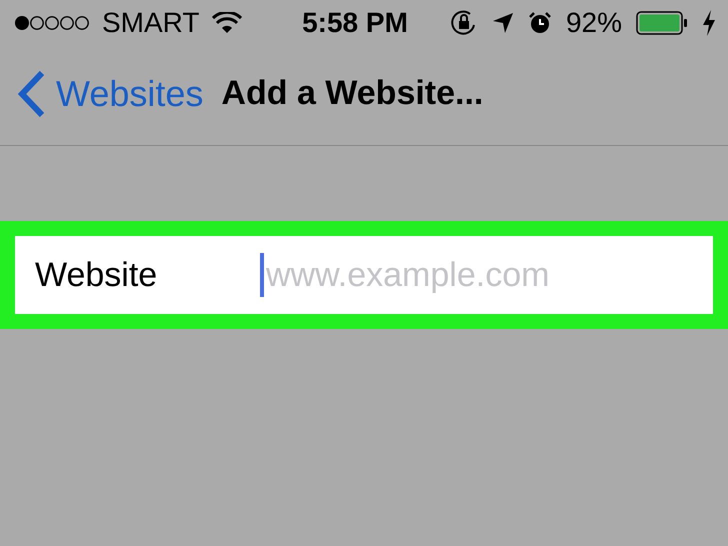  Describe the element at coordinates (110, 94) in the screenshot. I see `back-button: Websites` at that location.